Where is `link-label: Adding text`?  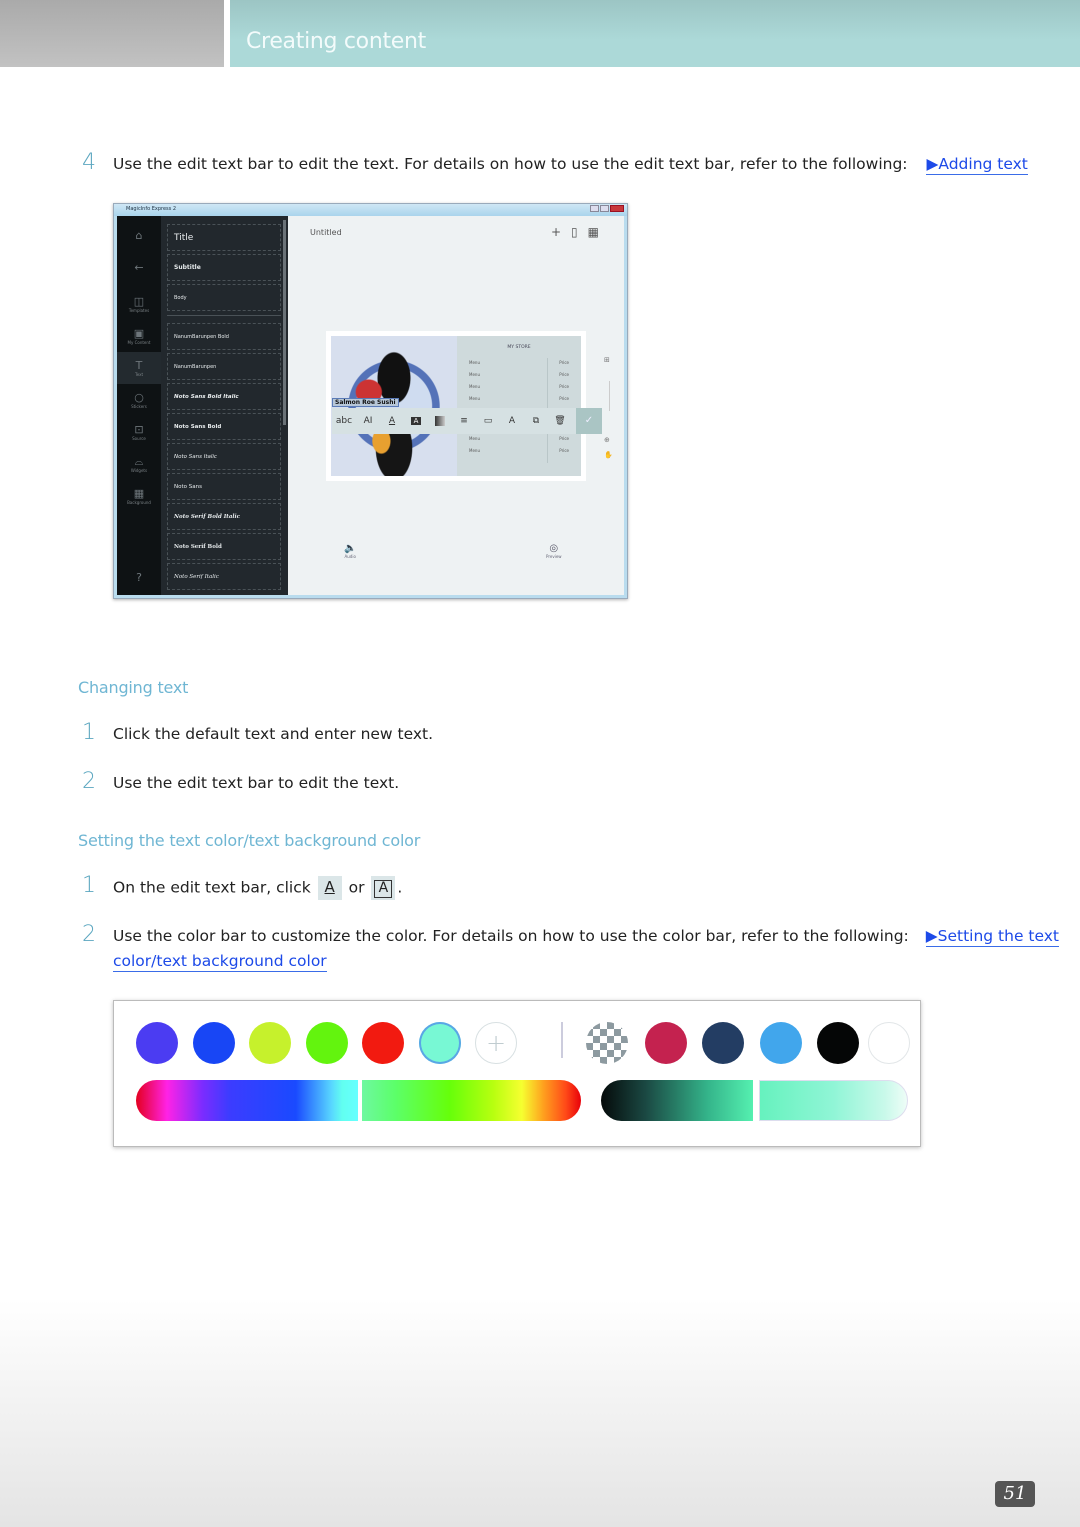
link-label: Adding text is located at coordinates (983, 164).